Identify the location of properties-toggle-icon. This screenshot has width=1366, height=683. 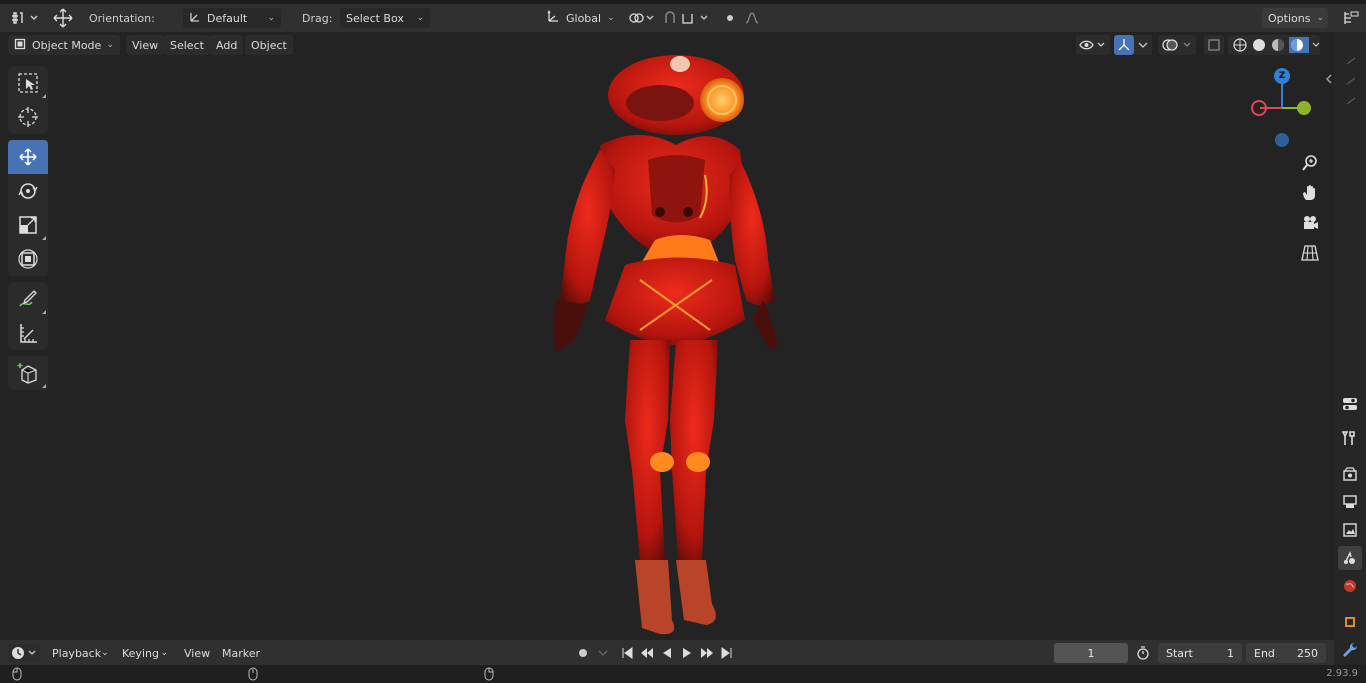
(1350, 404).